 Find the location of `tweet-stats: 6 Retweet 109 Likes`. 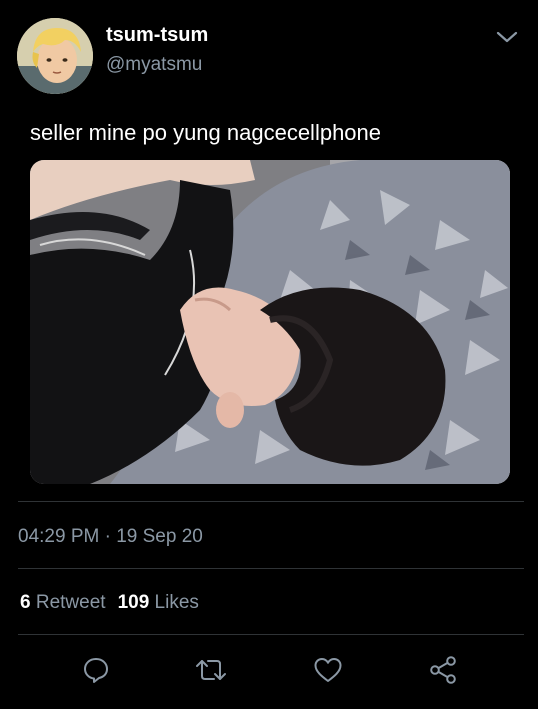

tweet-stats: 6 Retweet 109 Likes is located at coordinates (109, 603).